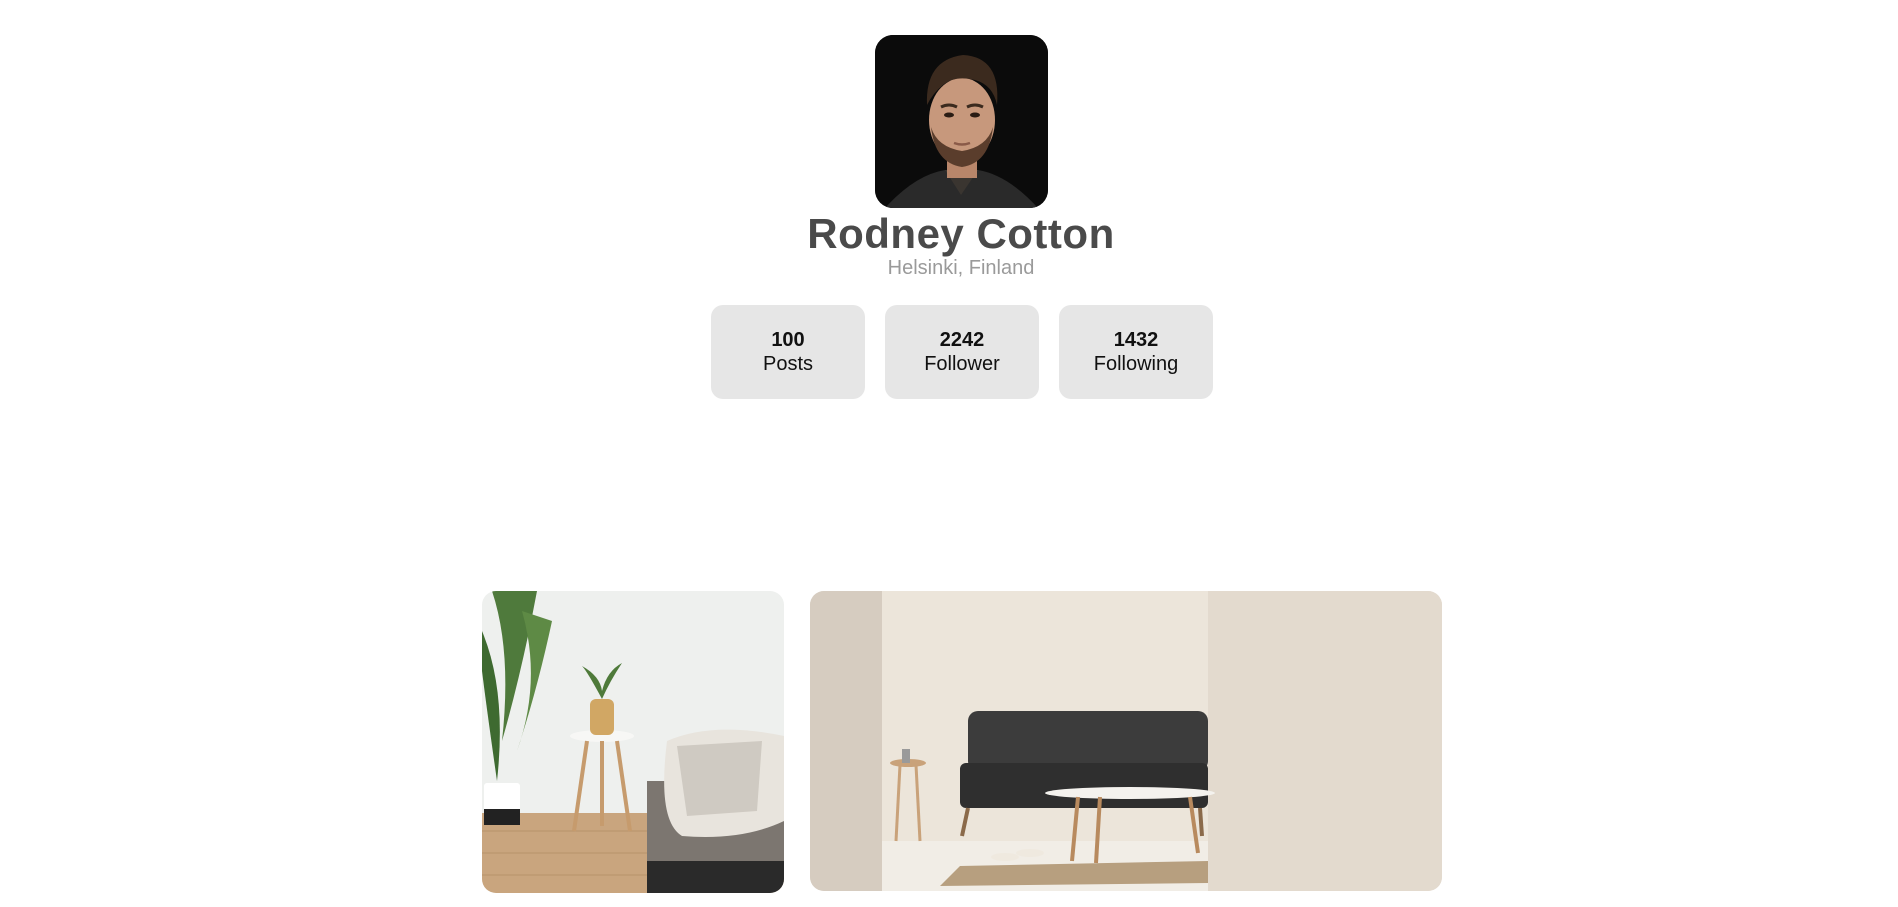 The image size is (1898, 907). I want to click on bedroom-photo-icon, so click(633, 742).